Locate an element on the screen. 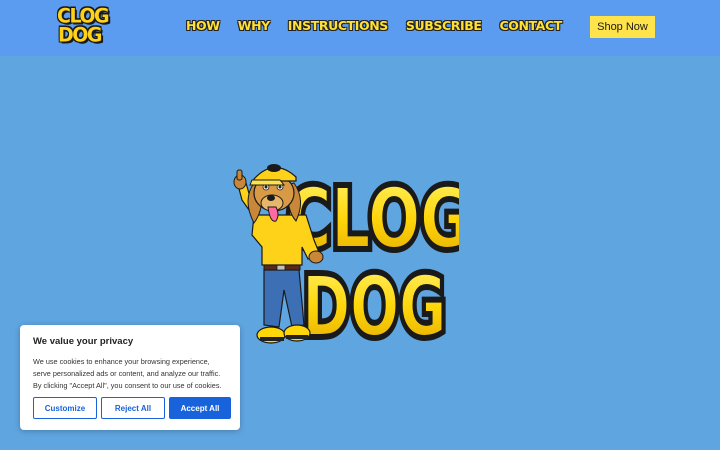 The height and width of the screenshot is (450, 720). shop-now-button: Shop Now is located at coordinates (622, 27).